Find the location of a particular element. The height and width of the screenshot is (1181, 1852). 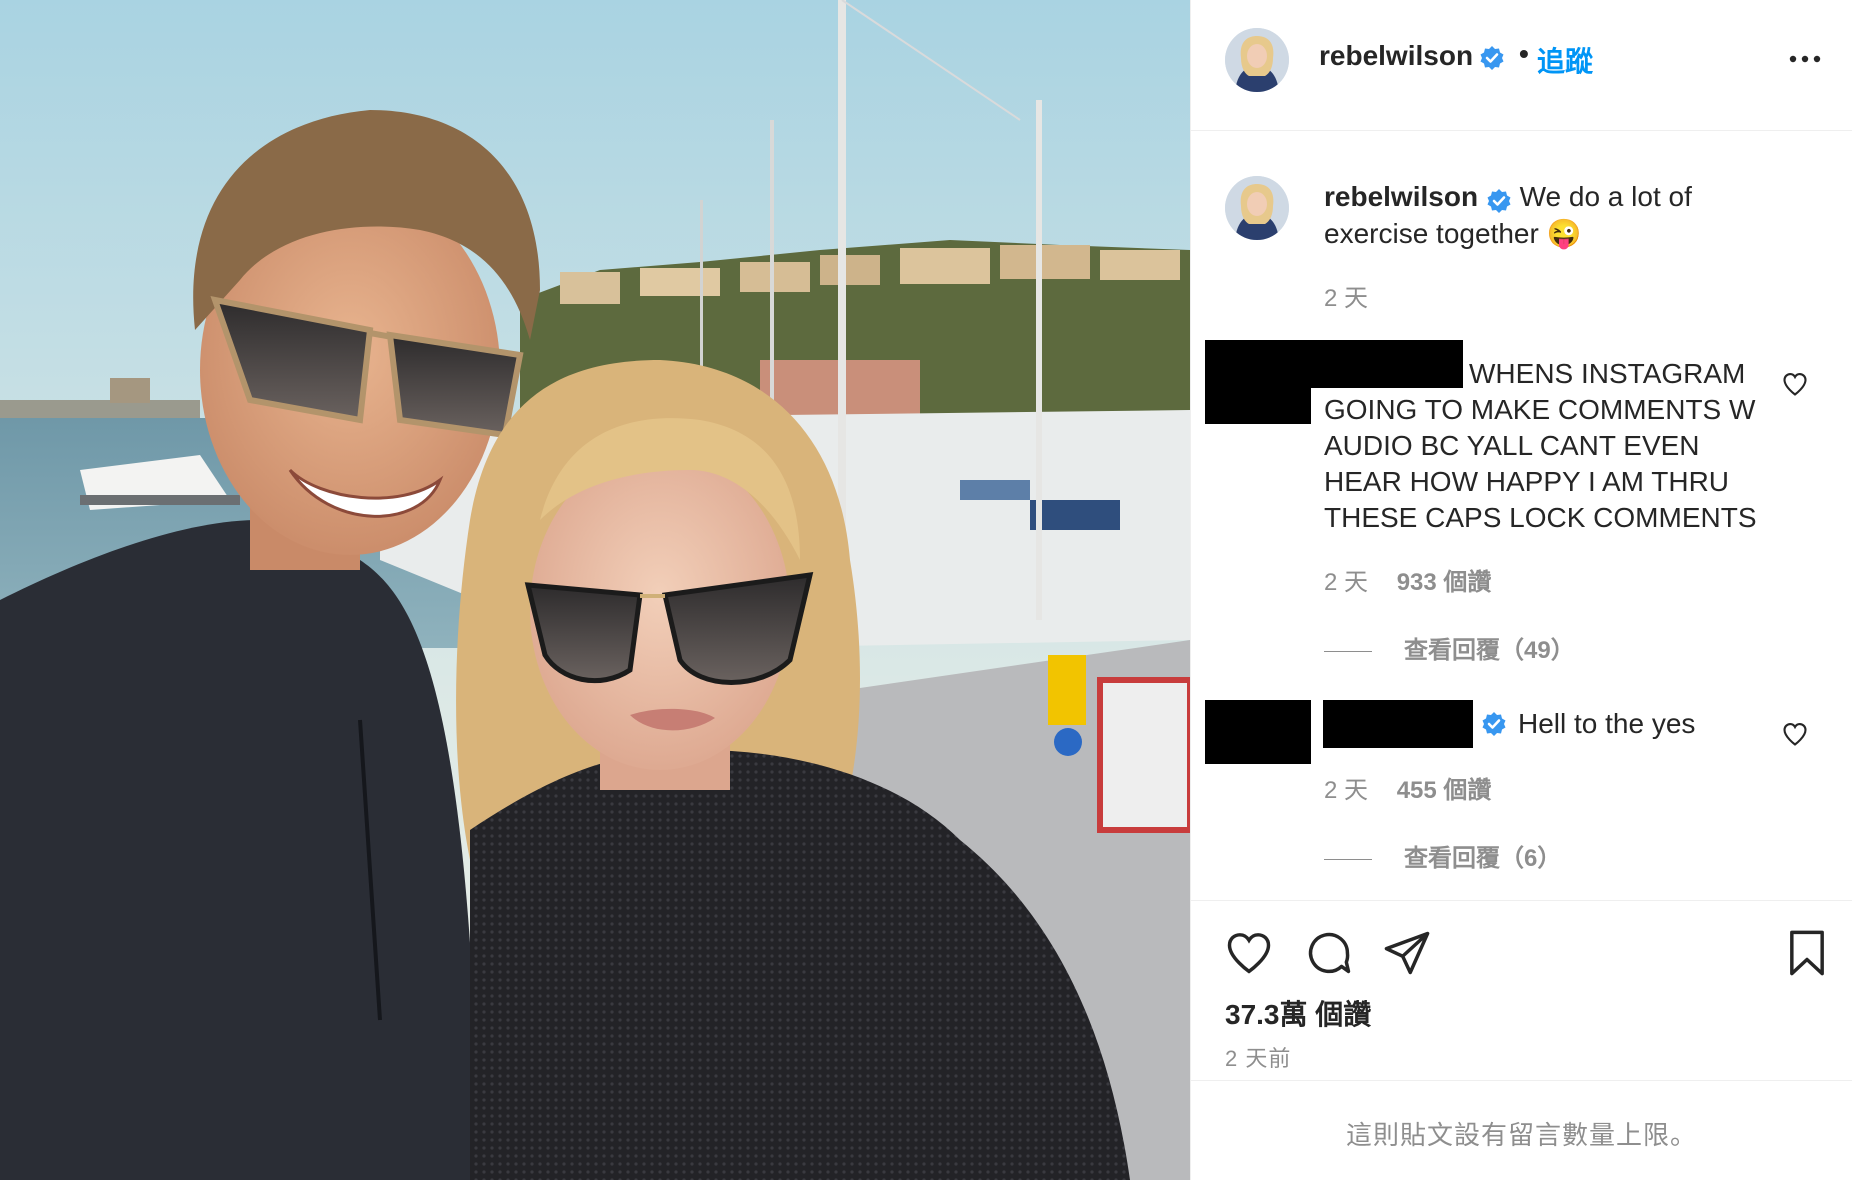

post-like-count: 37.3萬 個讚 is located at coordinates (1298, 1013).